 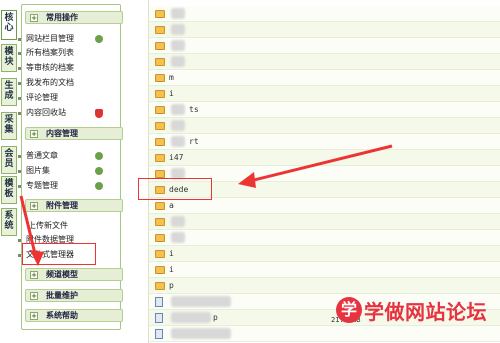 I want to click on menu-item-pending-archives: 等审核的档案, so click(x=46, y=68).